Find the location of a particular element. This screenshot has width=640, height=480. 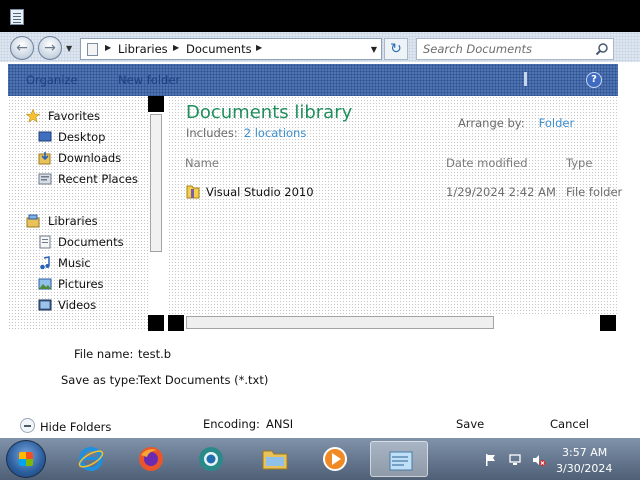

sidebar-item-recent-places: Recent Places is located at coordinates (78, 179).